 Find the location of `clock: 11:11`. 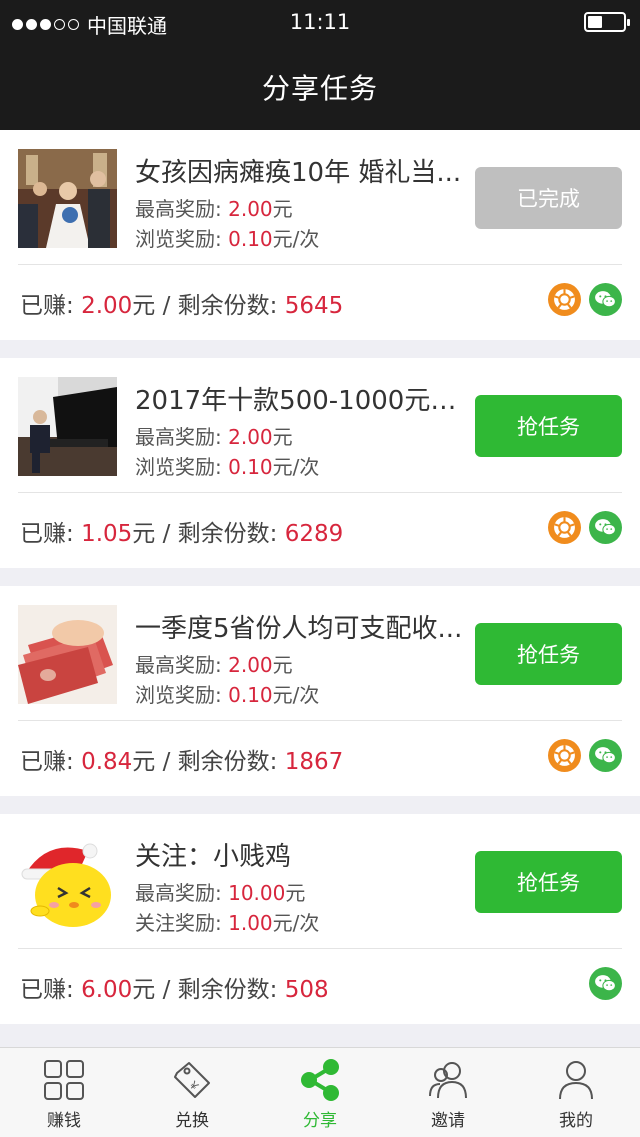

clock: 11:11 is located at coordinates (320, 22).